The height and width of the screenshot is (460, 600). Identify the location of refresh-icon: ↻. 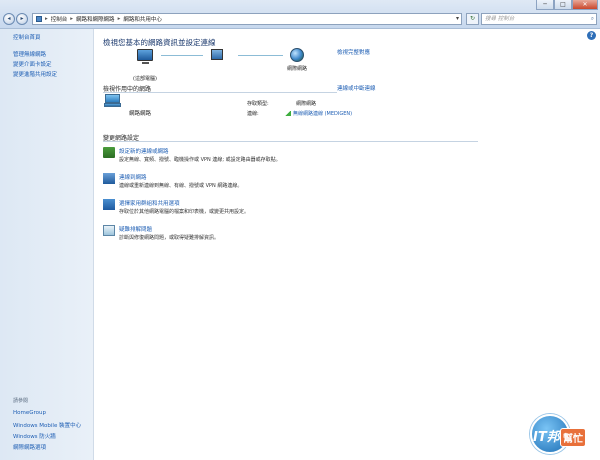
(472, 19).